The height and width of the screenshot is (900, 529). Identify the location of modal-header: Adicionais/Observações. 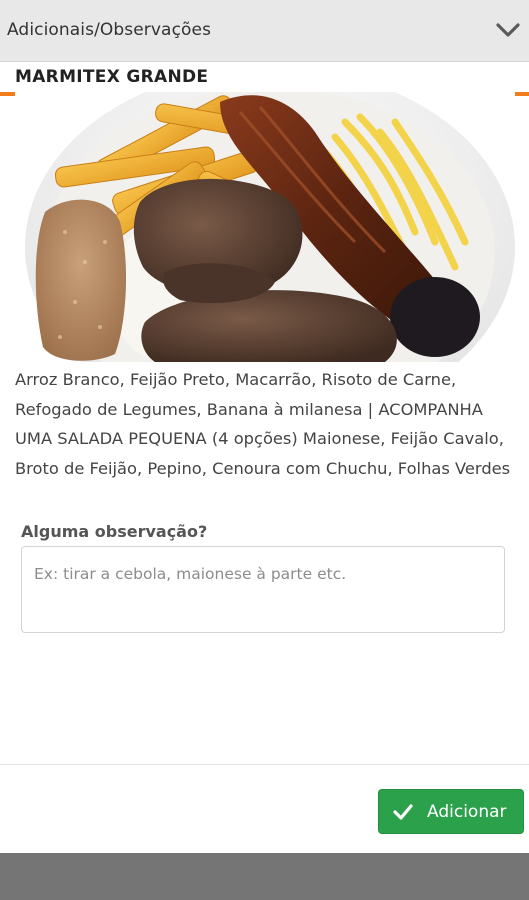
(264, 31).